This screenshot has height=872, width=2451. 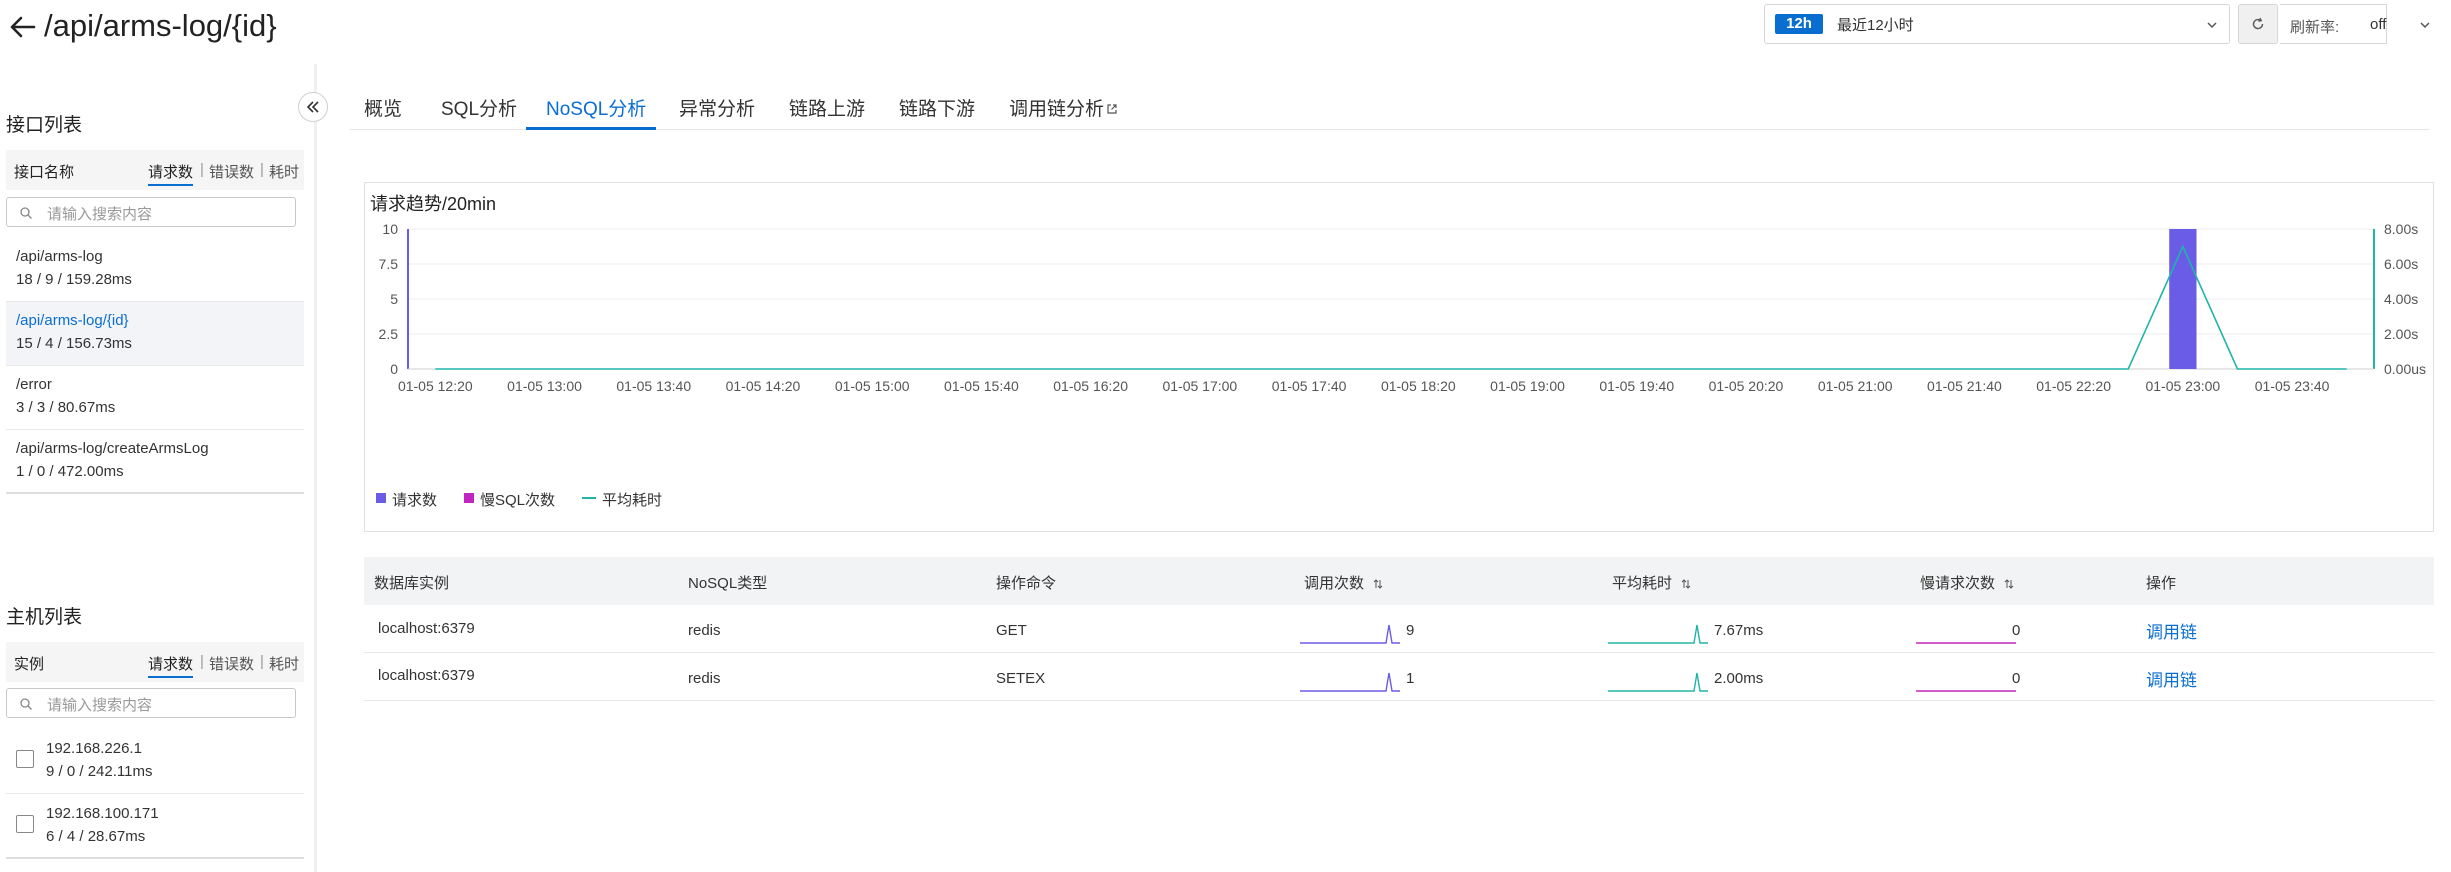 I want to click on api-stat: 3 / 3 / 80.67ms, so click(x=66, y=407).